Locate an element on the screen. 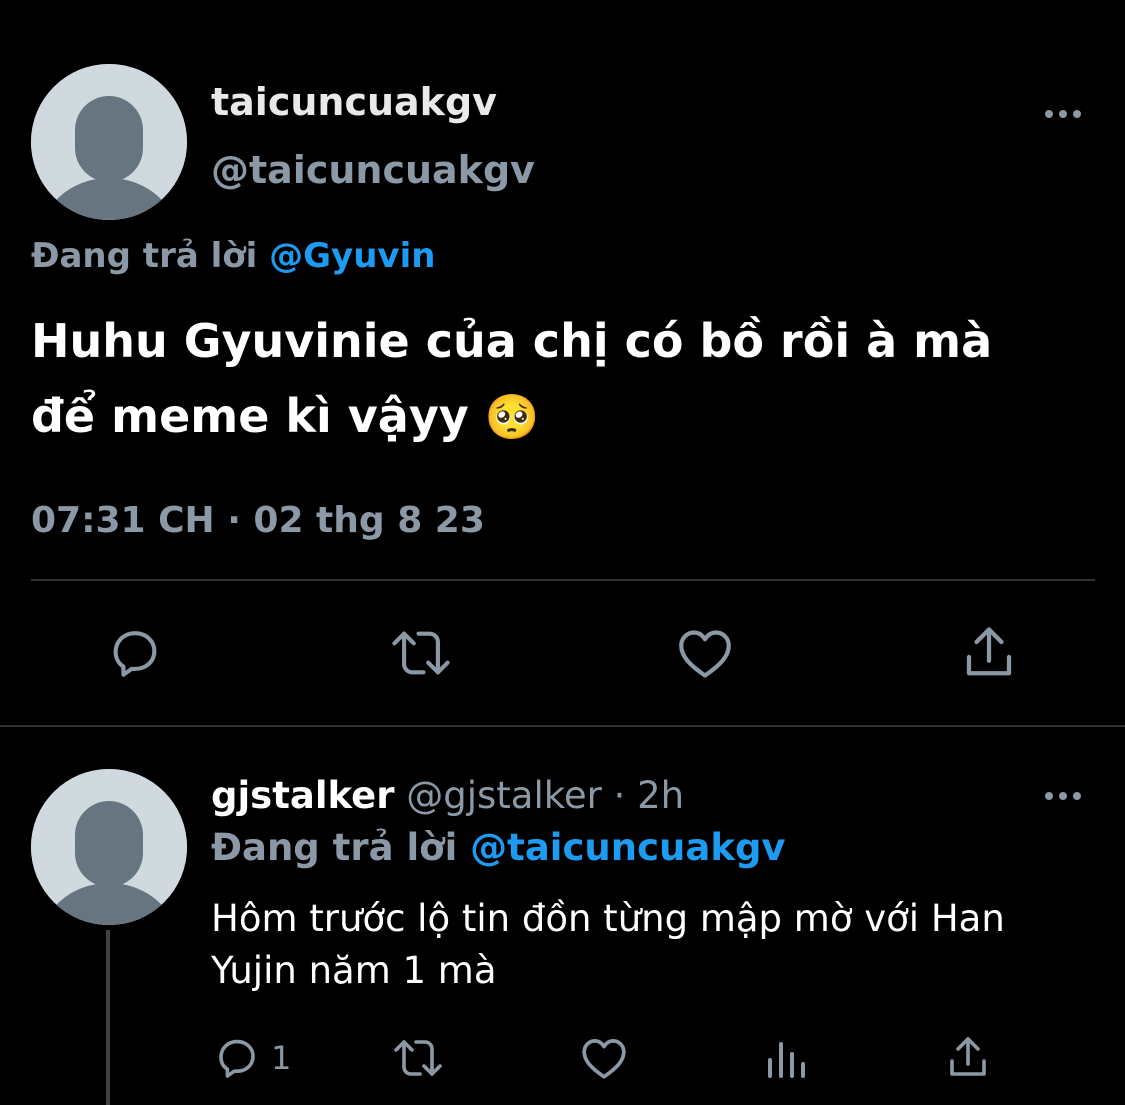 This screenshot has width=1125, height=1105. reply-to-link: @taicuncuakgv is located at coordinates (627, 847).